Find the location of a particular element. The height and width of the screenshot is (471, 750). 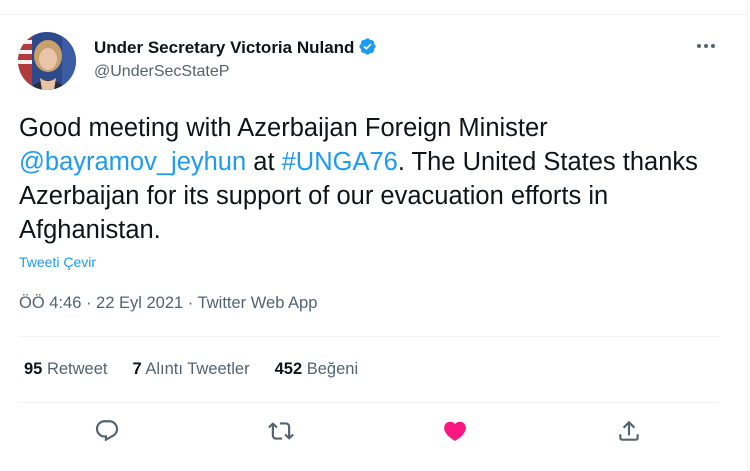

display-name: Under Secretary Victoria Nuland is located at coordinates (235, 47).